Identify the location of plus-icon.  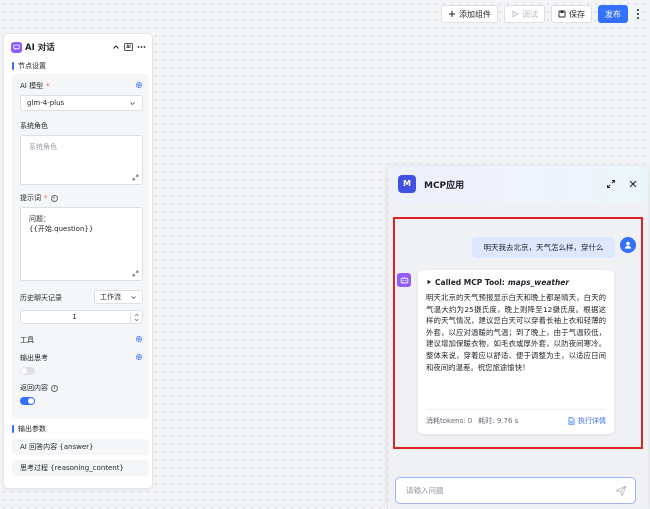
(452, 14).